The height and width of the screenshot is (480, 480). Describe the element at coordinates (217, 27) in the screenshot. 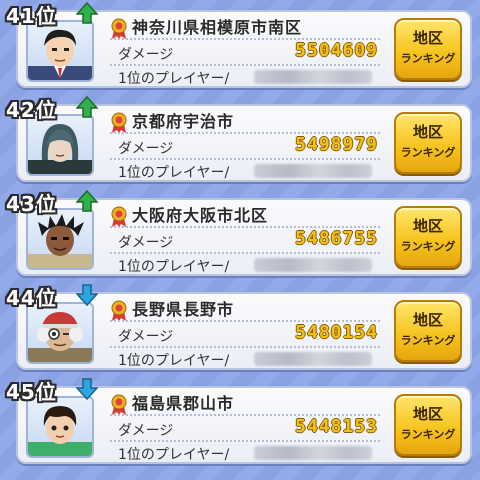

I see `prefecture-name: 神奈川県相模原市南区` at that location.